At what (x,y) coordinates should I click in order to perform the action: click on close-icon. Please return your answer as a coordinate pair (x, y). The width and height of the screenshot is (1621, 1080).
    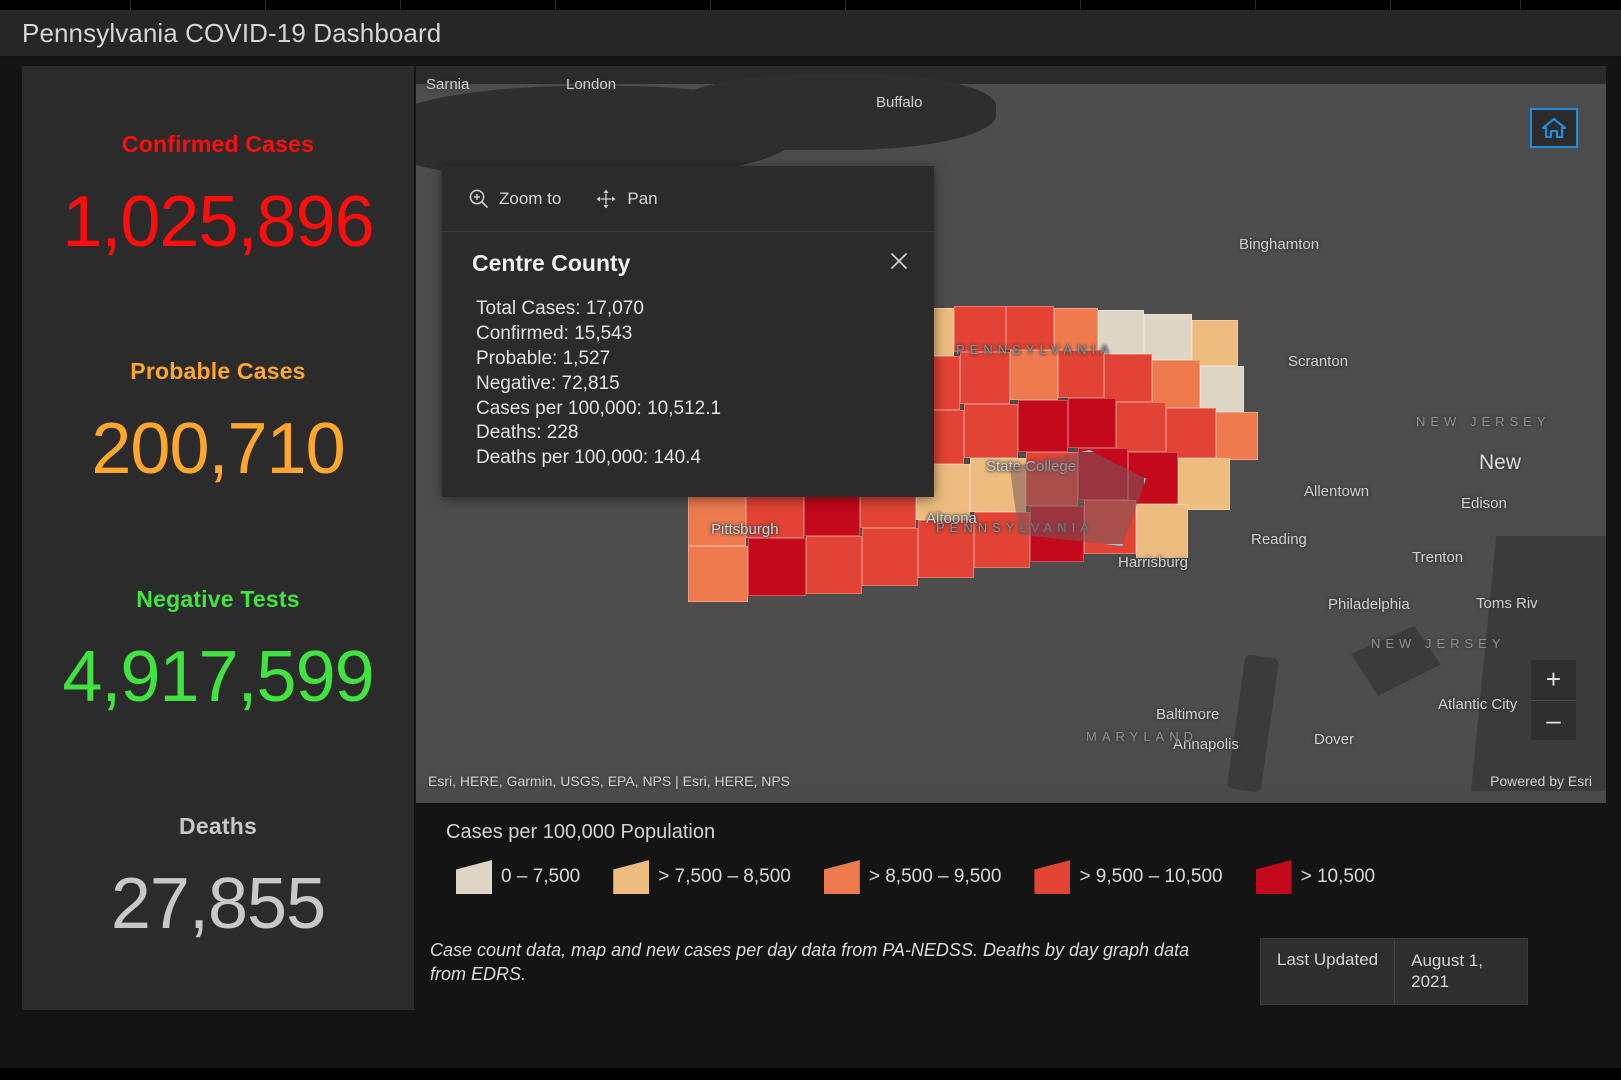
    Looking at the image, I should click on (899, 261).